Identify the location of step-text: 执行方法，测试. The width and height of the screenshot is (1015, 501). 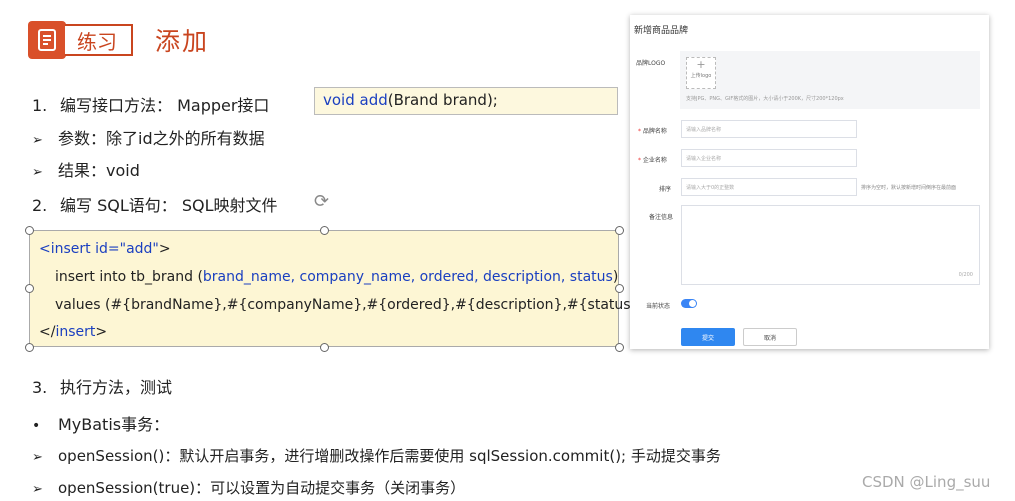
(116, 387).